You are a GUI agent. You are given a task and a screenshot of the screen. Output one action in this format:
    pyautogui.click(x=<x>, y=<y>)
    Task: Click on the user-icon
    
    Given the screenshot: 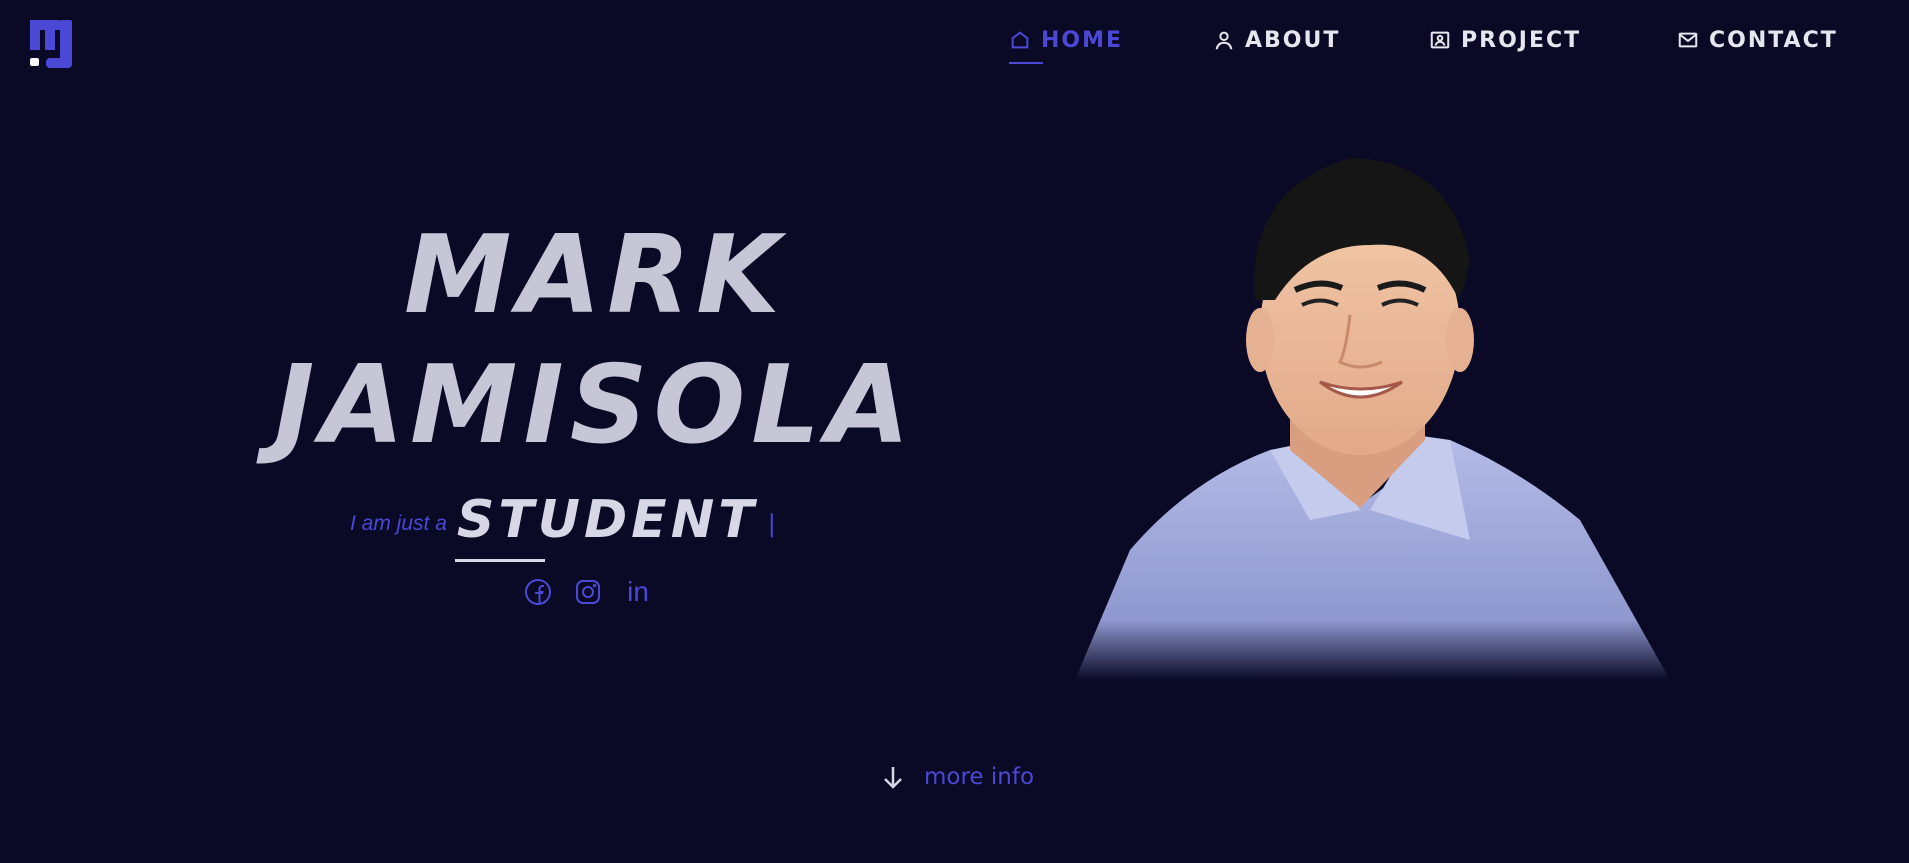 What is the action you would take?
    pyautogui.click(x=1224, y=40)
    